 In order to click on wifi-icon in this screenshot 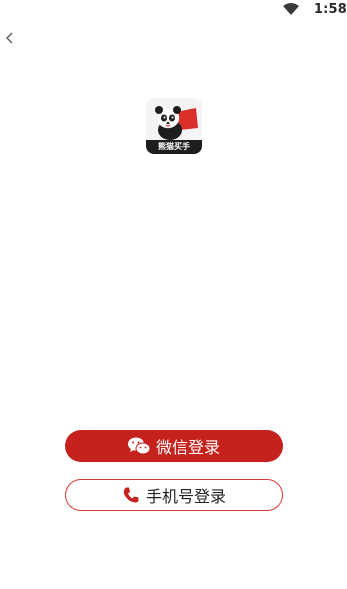, I will do `click(291, 9)`.